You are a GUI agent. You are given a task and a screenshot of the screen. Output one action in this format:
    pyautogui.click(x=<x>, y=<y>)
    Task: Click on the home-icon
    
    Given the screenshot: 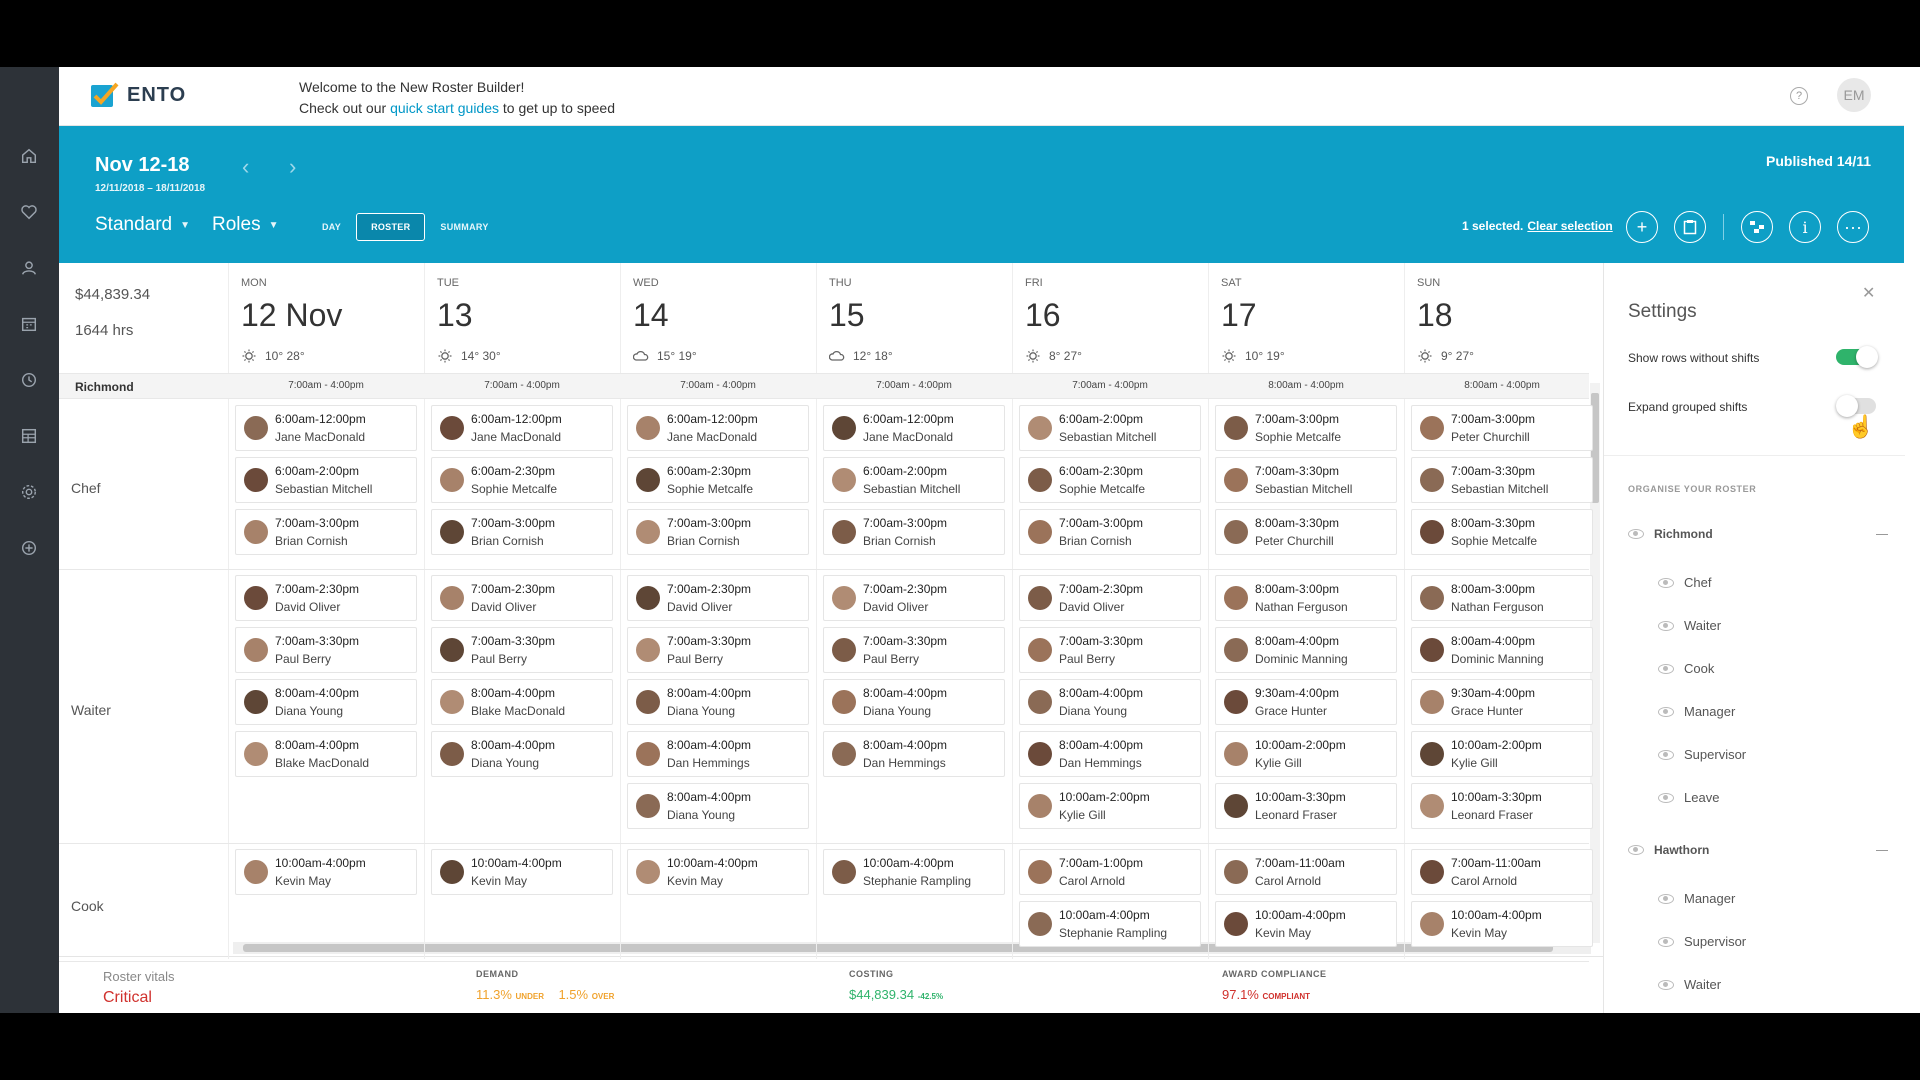 What is the action you would take?
    pyautogui.click(x=29, y=156)
    